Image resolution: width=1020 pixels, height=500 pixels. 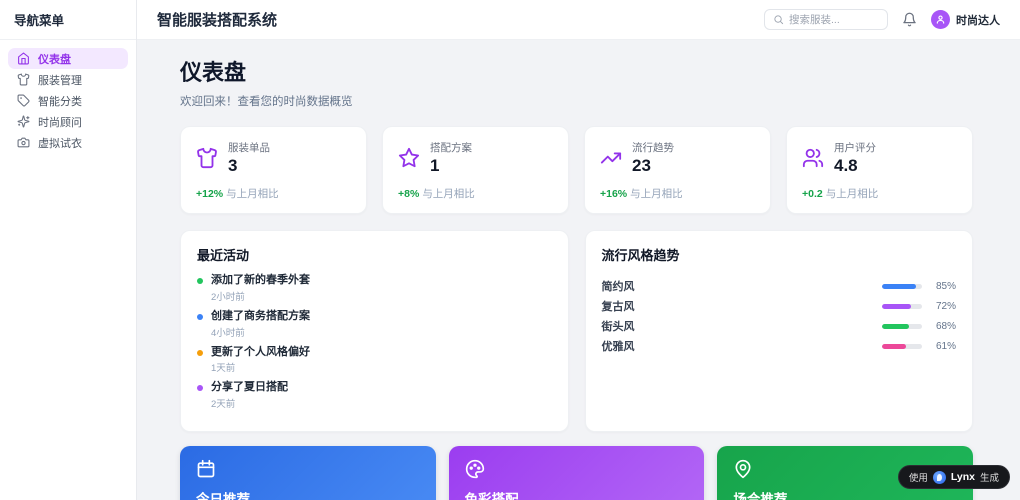 I want to click on sidebar-item-clothing: 服装管理, so click(x=68, y=79).